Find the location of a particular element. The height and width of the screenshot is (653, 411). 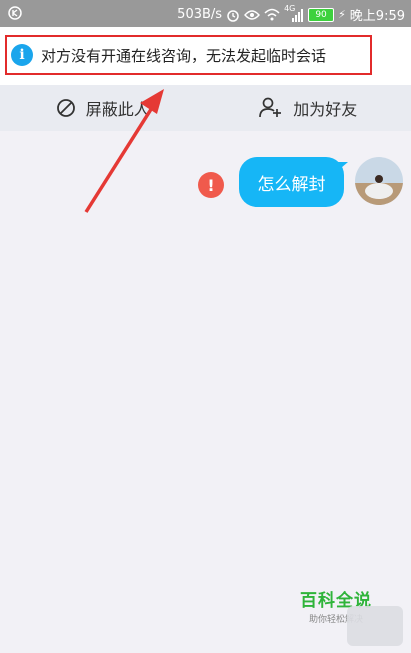

block-icon is located at coordinates (65, 108).